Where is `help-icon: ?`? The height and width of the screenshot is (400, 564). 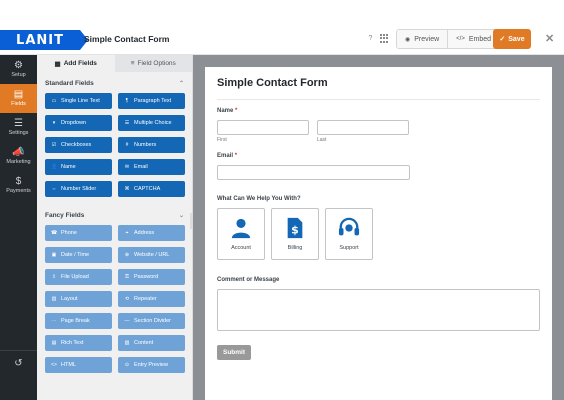
help-icon: ? is located at coordinates (370, 38).